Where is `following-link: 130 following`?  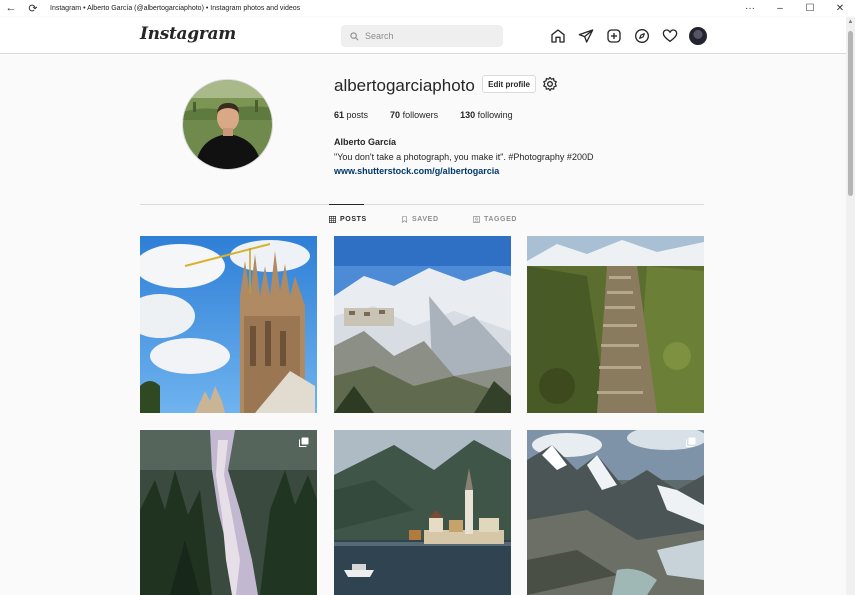
following-link: 130 following is located at coordinates (486, 115).